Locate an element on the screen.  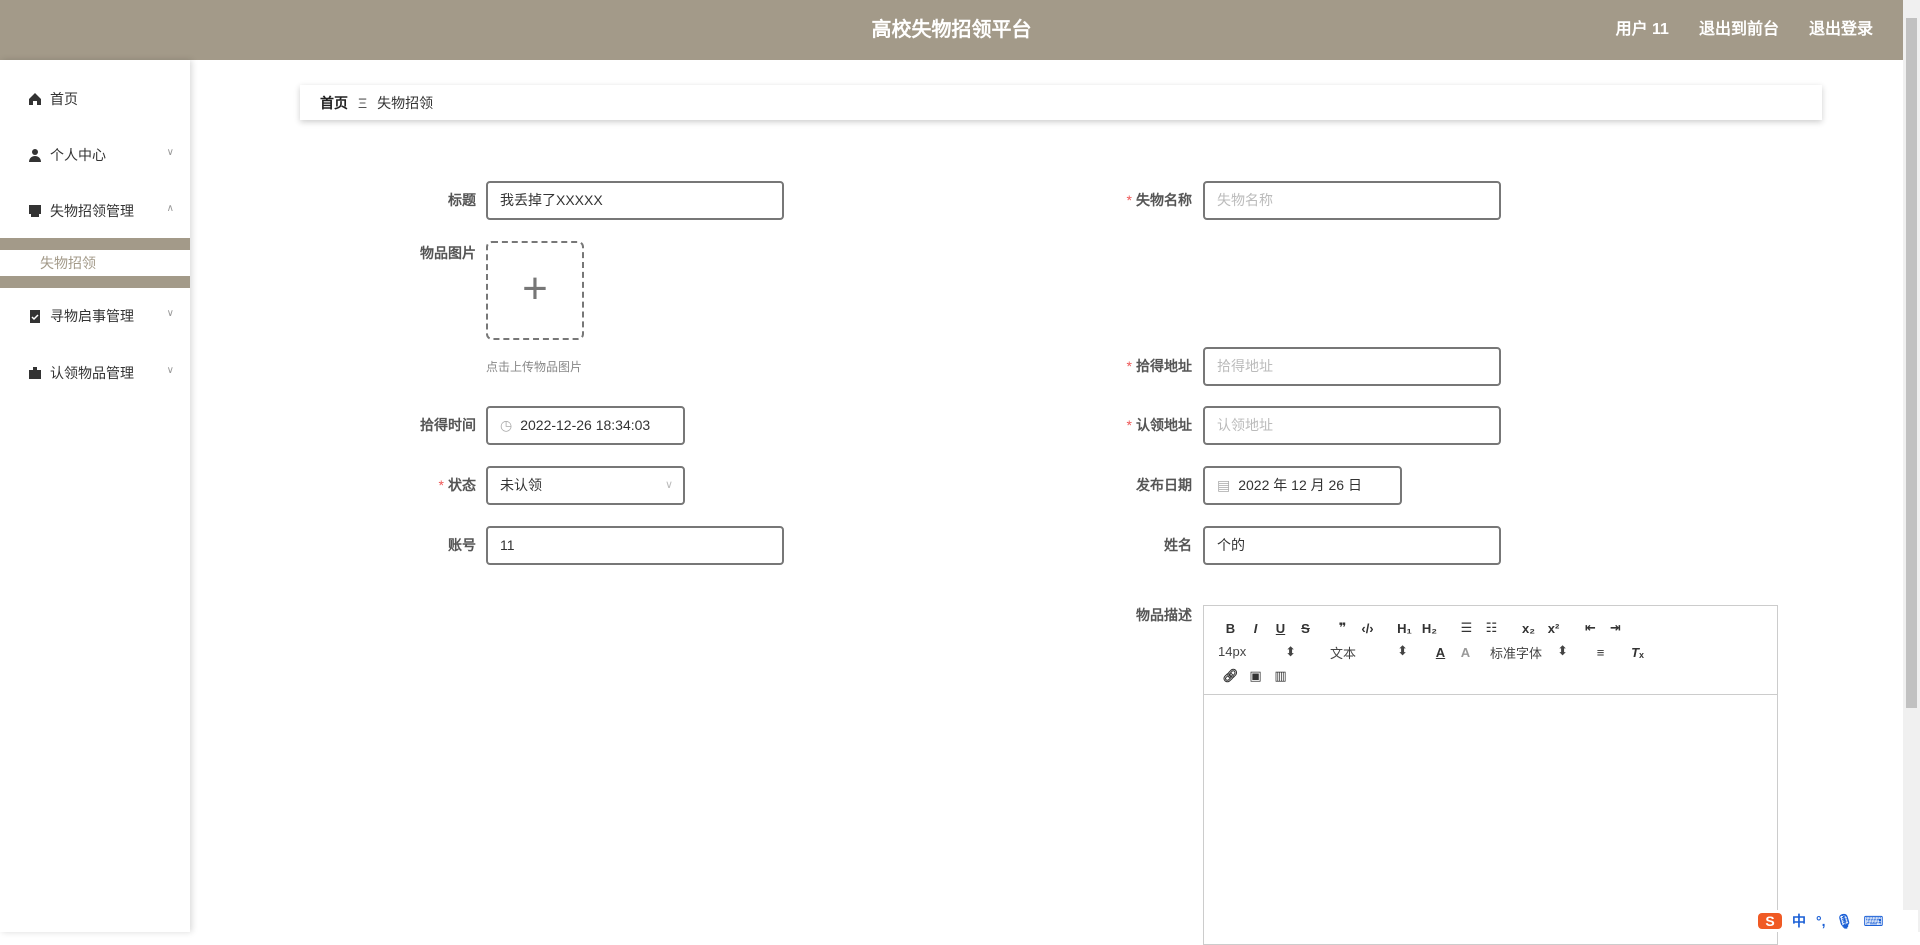
user-icon is located at coordinates (35, 155).